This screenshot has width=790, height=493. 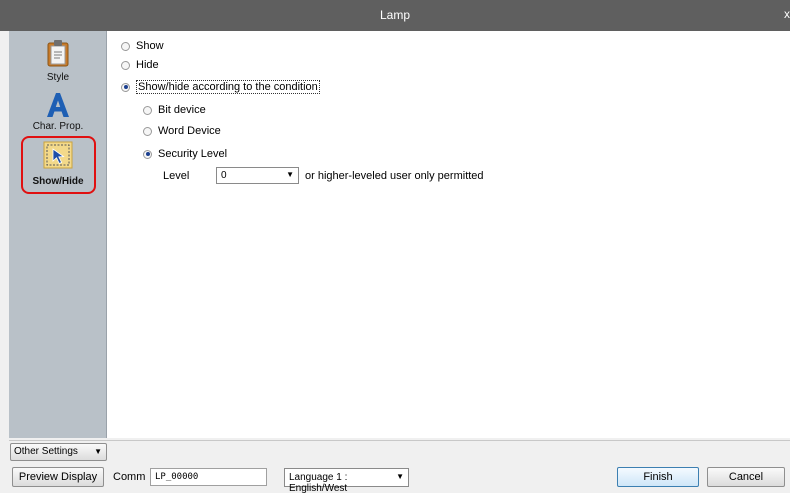 I want to click on radio-security-level: Security Level, so click(x=185, y=154).